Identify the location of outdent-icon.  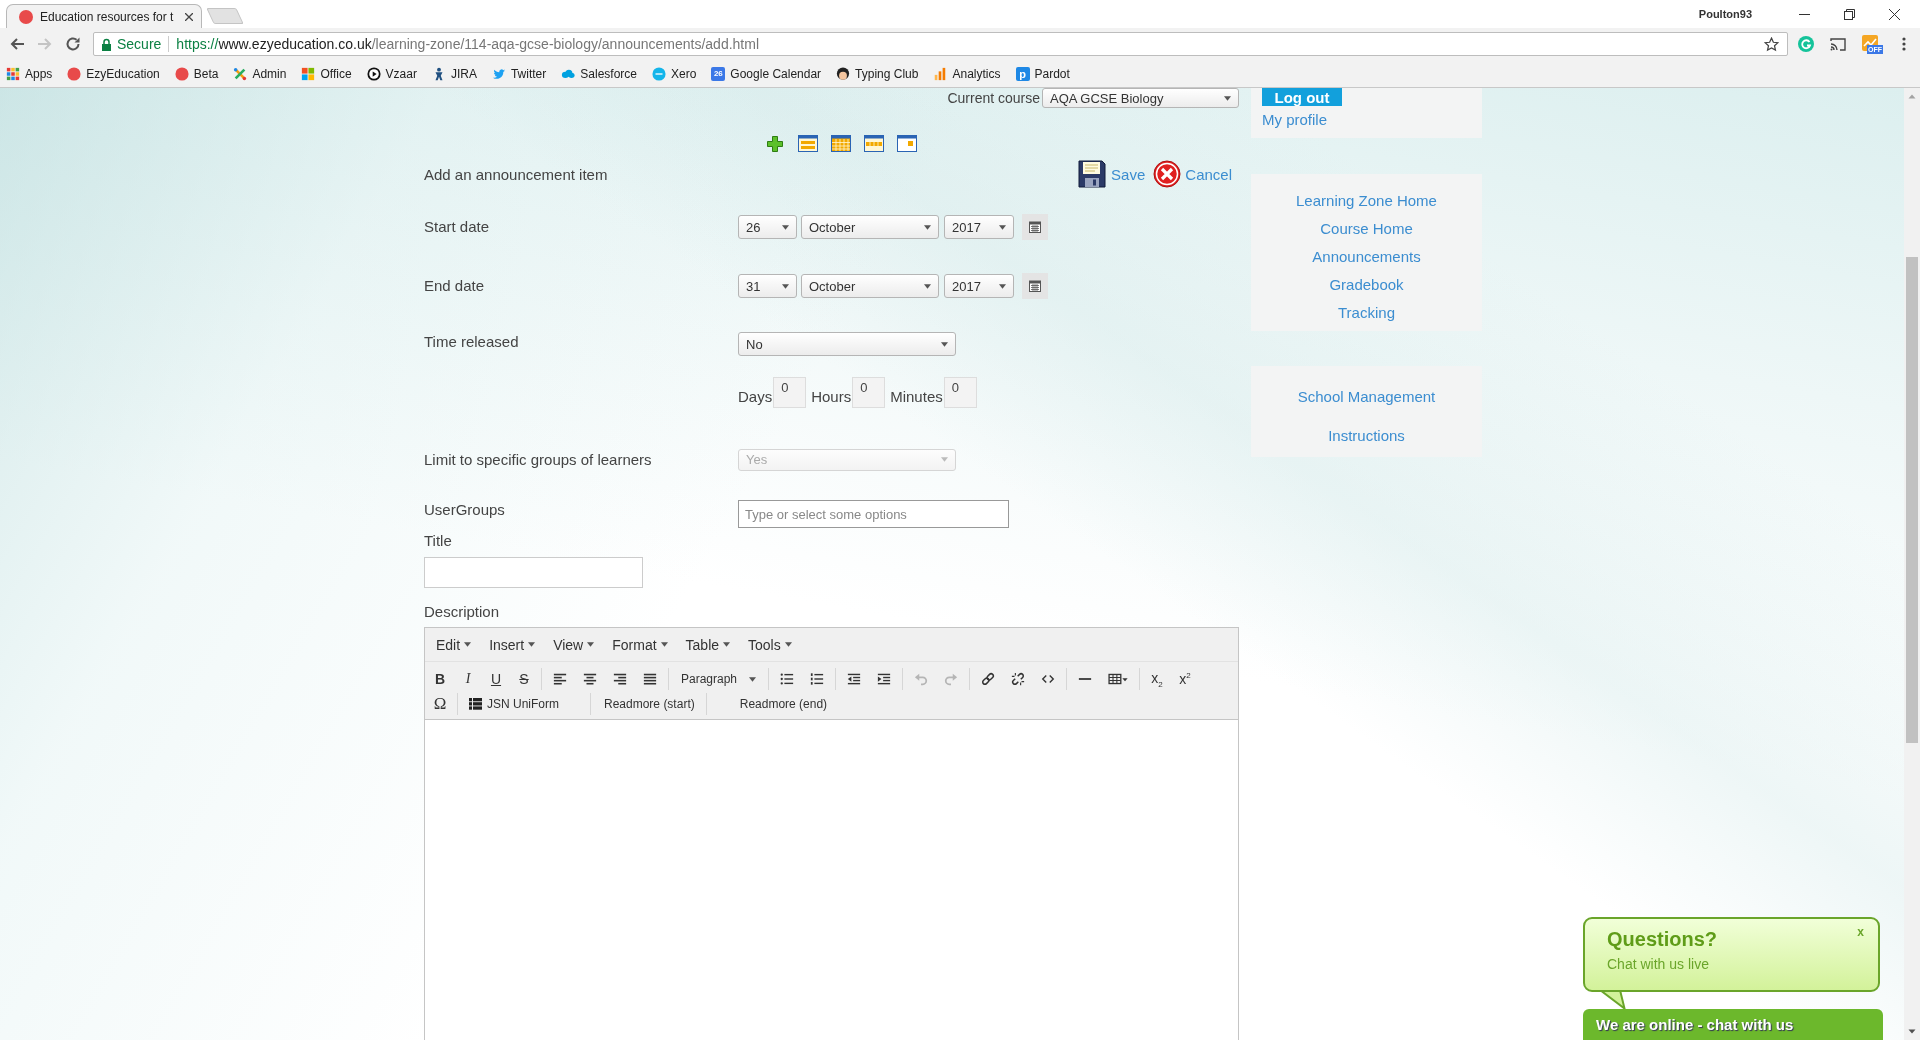
(854, 679).